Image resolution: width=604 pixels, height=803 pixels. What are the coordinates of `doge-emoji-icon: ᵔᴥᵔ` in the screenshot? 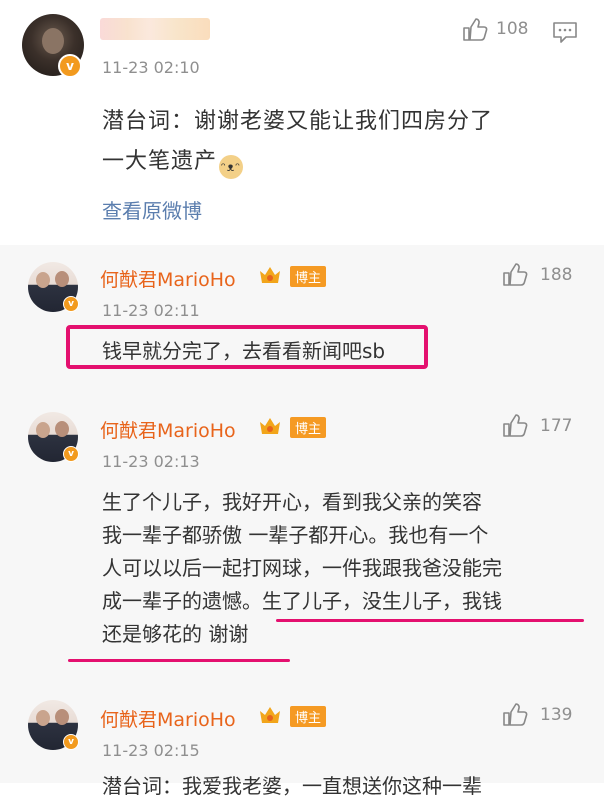 It's located at (231, 167).